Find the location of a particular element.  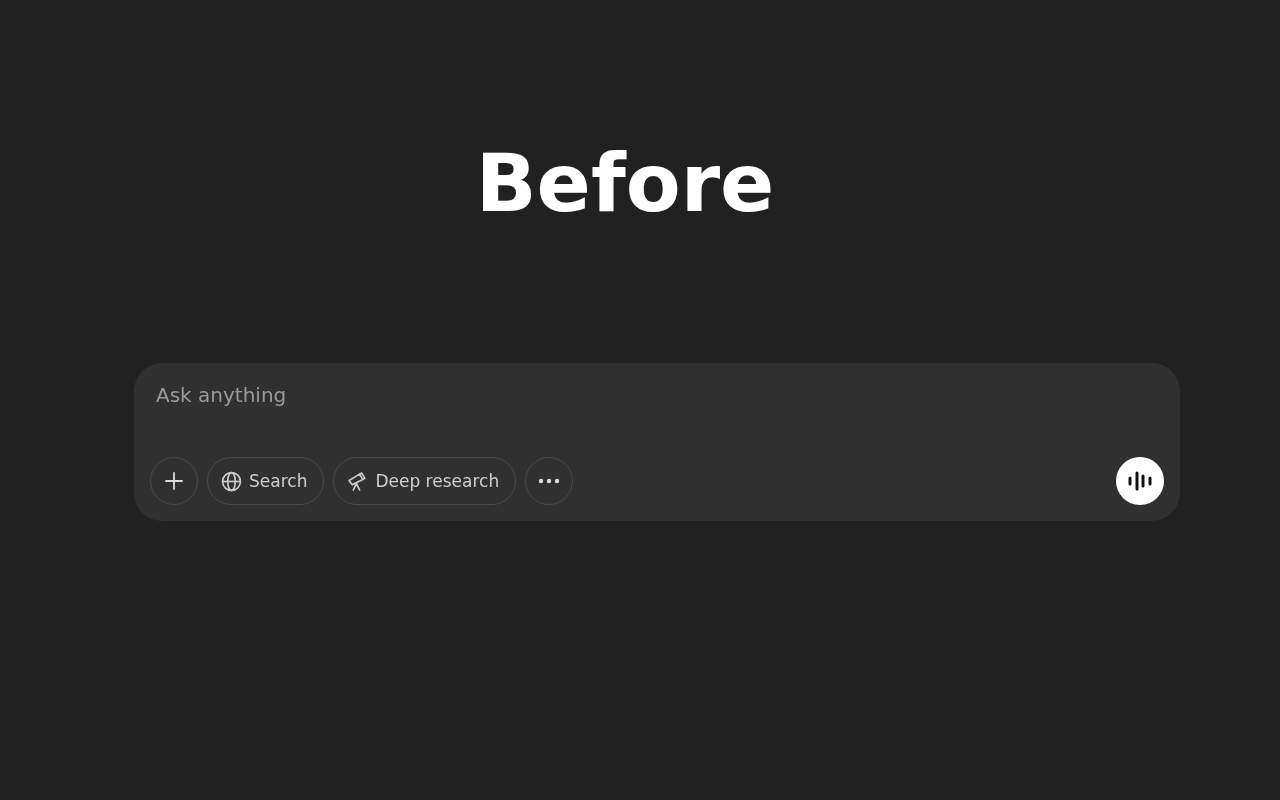

more-icon is located at coordinates (549, 481).